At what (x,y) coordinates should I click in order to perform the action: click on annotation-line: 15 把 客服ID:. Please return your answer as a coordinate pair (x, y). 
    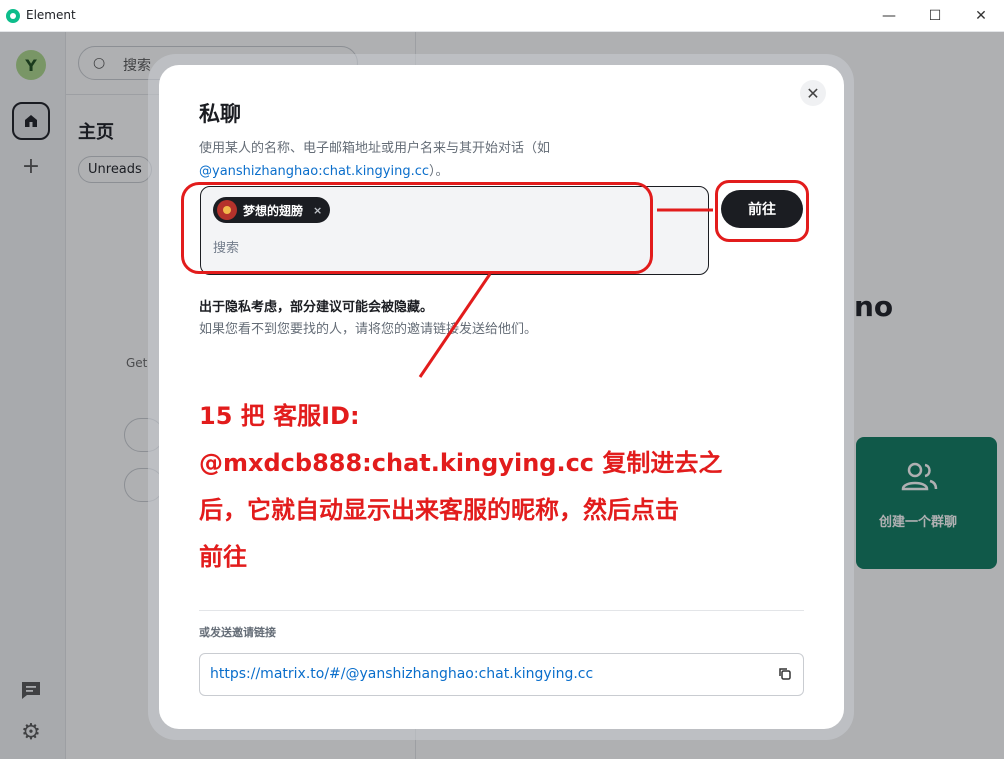
    Looking at the image, I should click on (279, 416).